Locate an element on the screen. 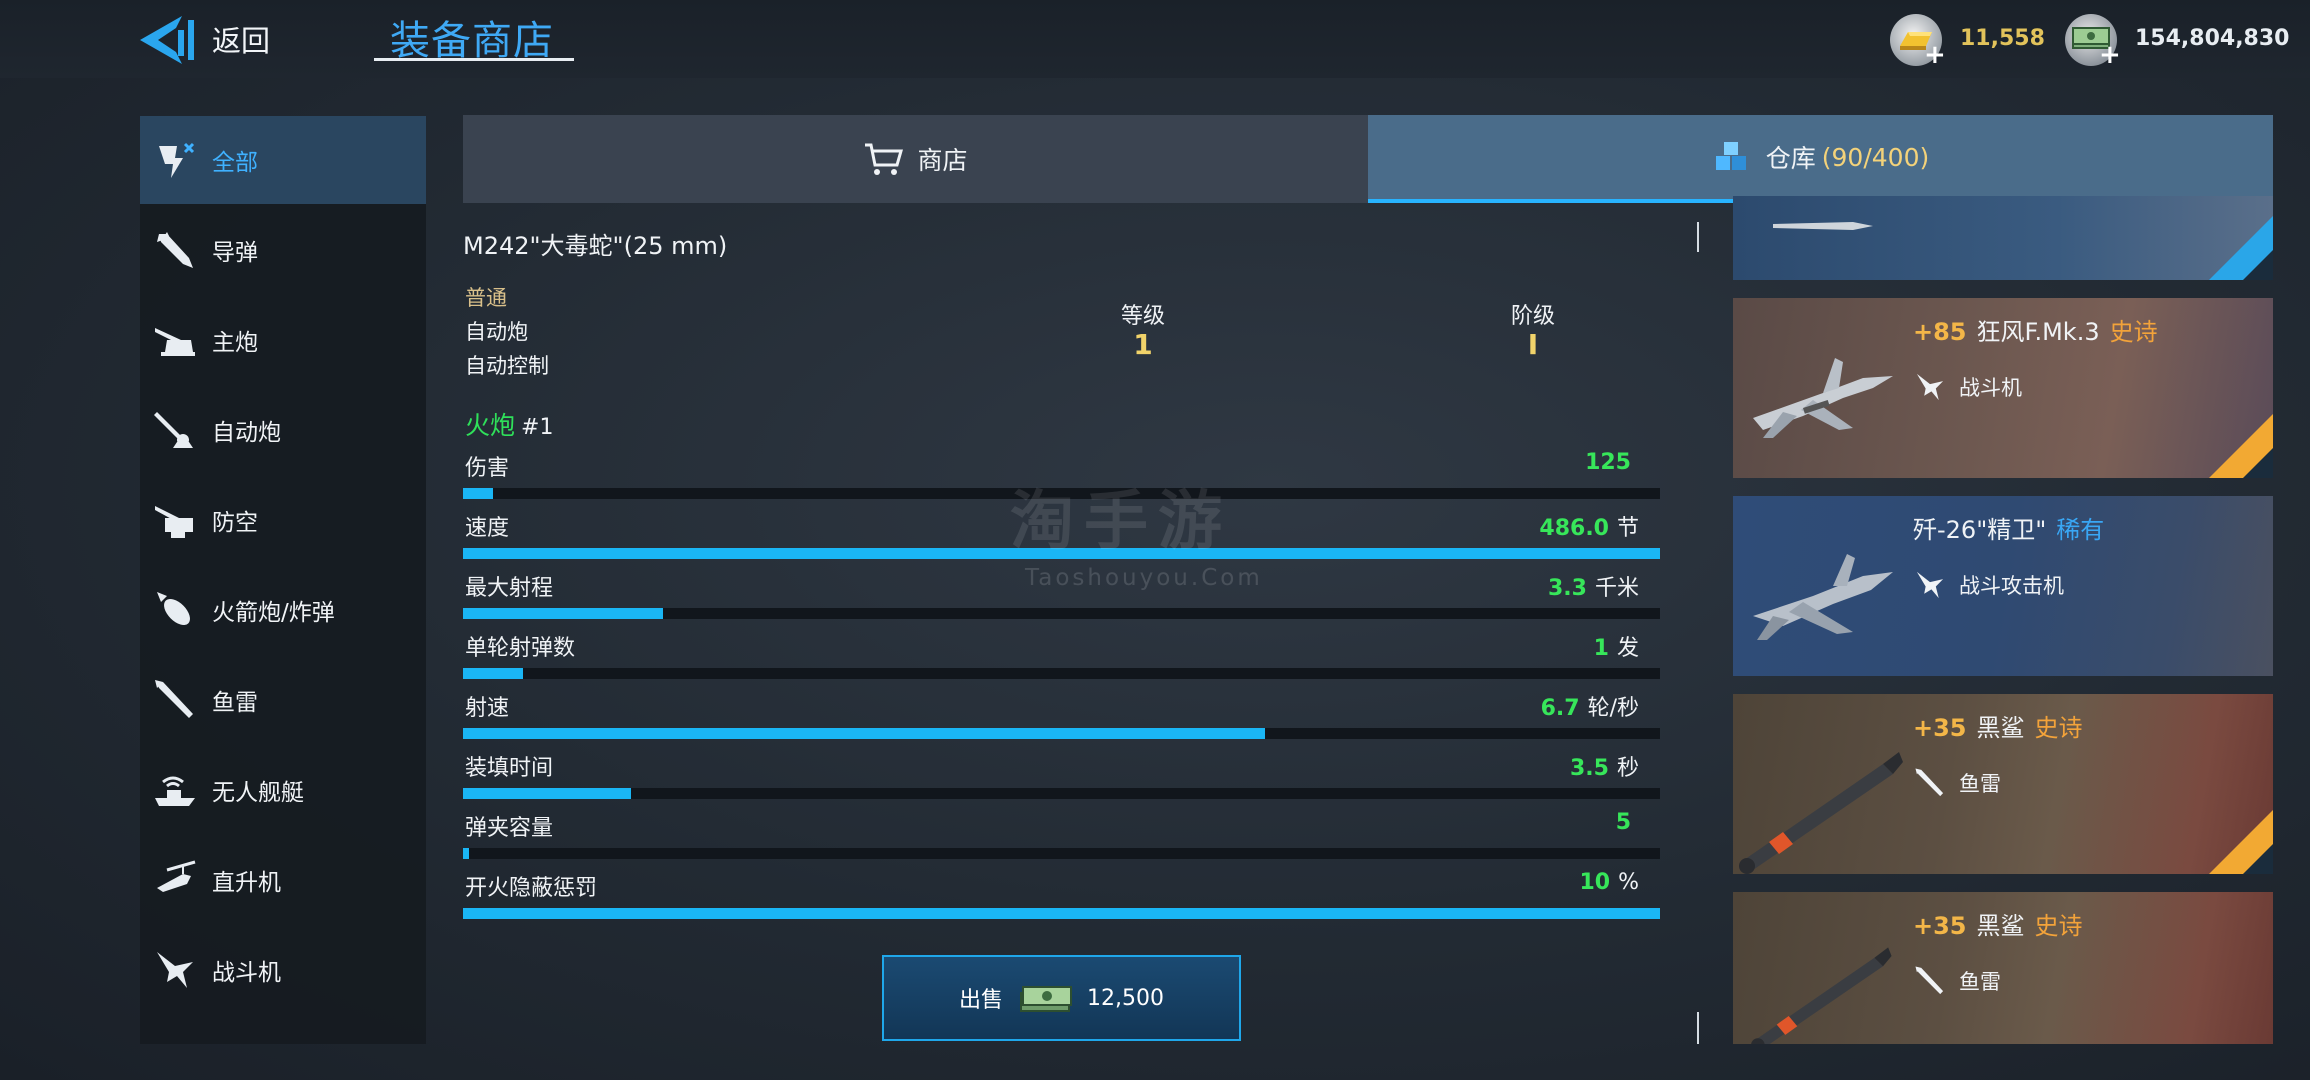 This screenshot has width=2310, height=1080. sell-price: 12,500 is located at coordinates (1125, 998).